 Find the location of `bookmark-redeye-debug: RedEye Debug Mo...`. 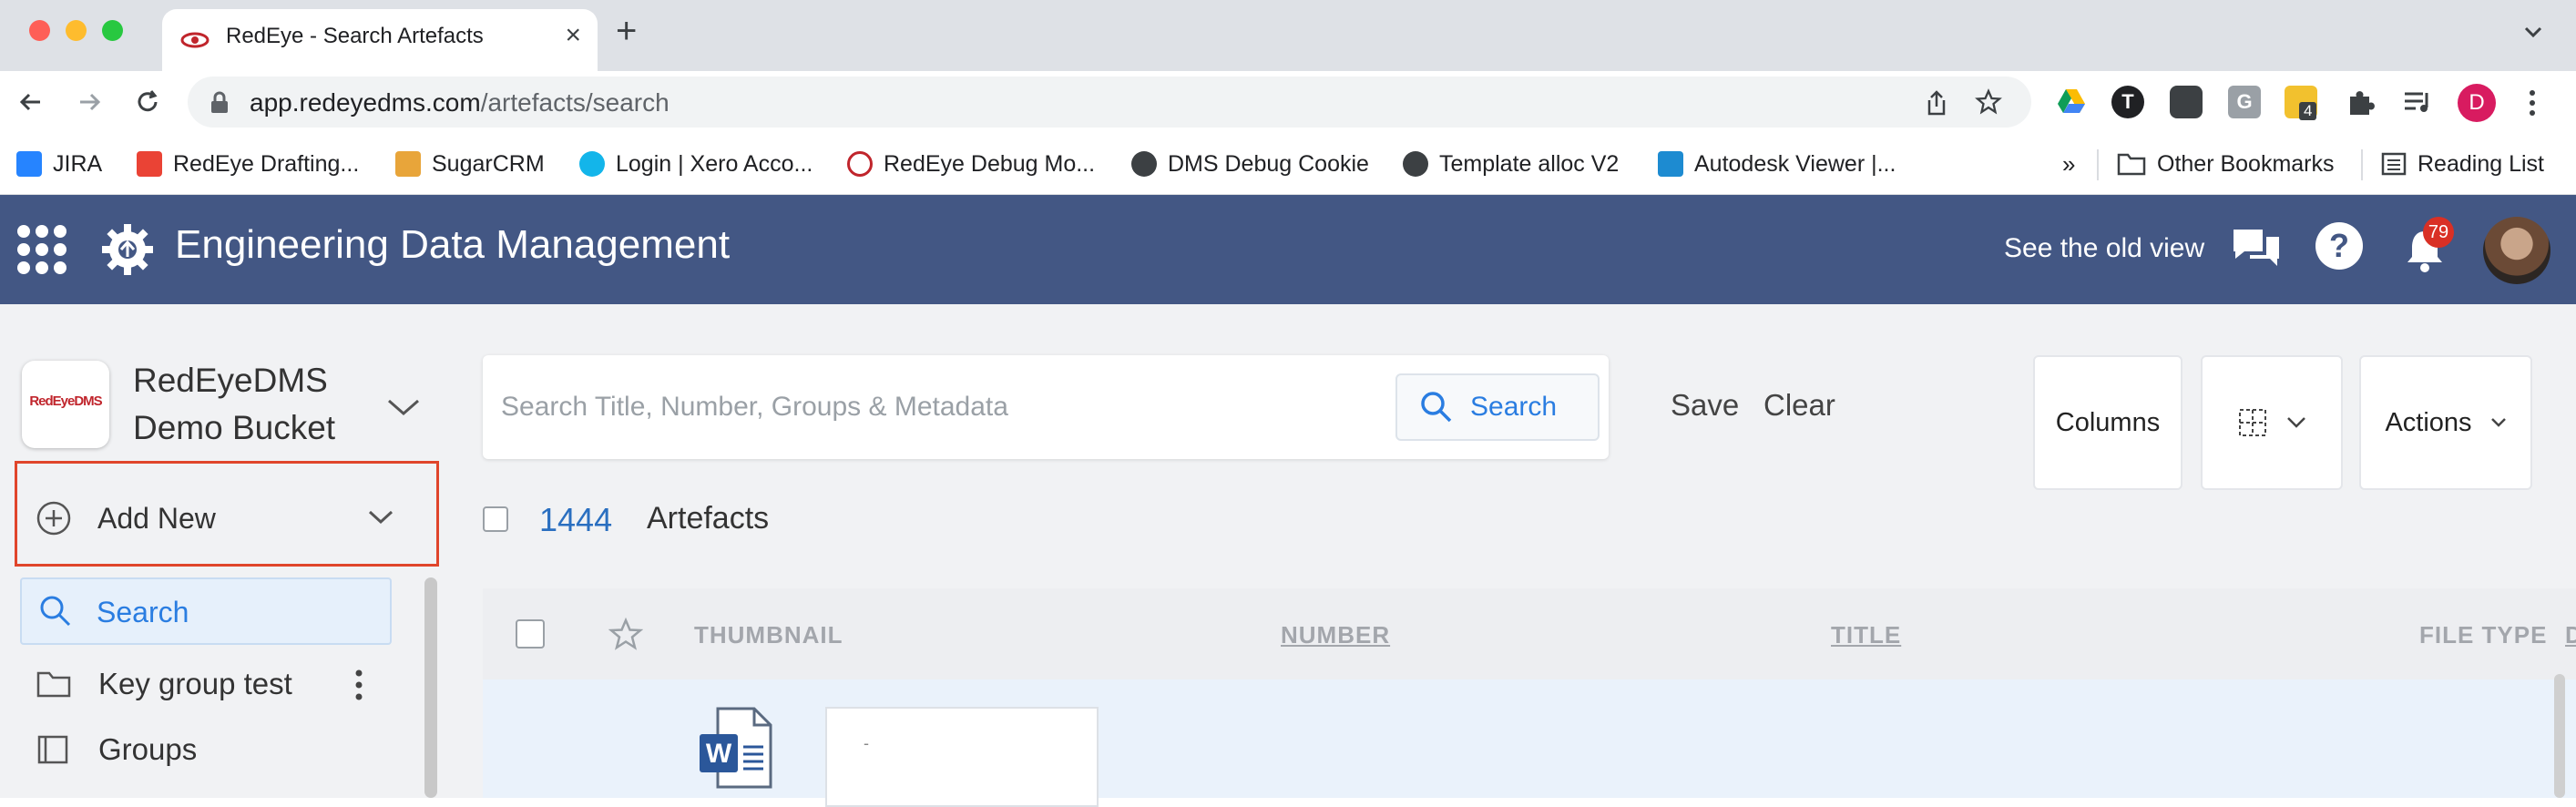

bookmark-redeye-debug: RedEye Debug Mo... is located at coordinates (971, 164).